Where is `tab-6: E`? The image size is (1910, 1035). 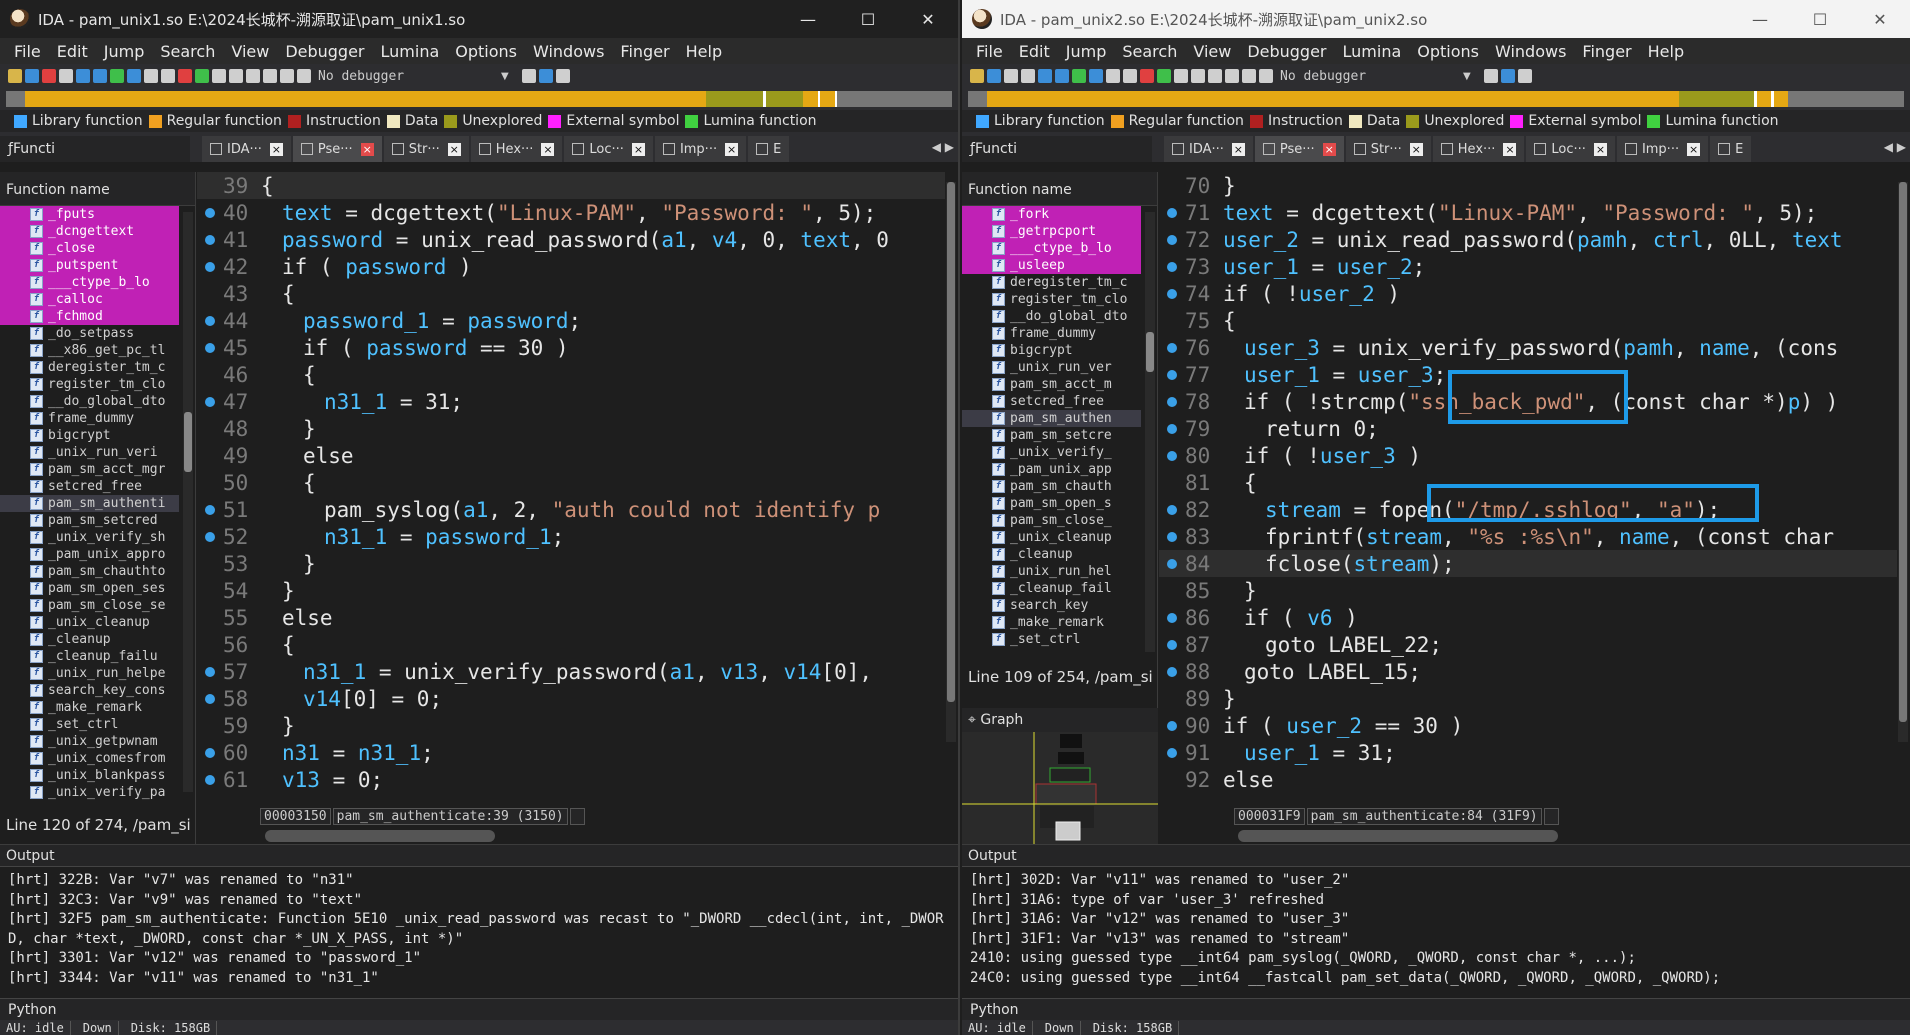 tab-6: E is located at coordinates (1731, 149).